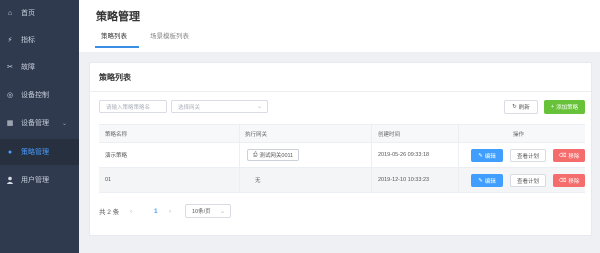 The height and width of the screenshot is (253, 600). What do you see at coordinates (128, 107) in the screenshot?
I see `strategy-name-placeholder: 请输入策略策略名` at bounding box center [128, 107].